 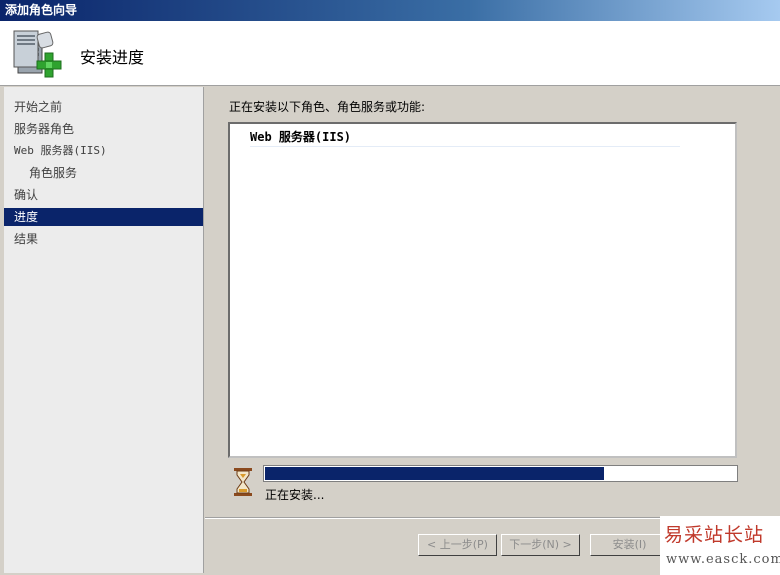 I want to click on sidebar-item-server-roles: 服务器角色, so click(x=103, y=129).